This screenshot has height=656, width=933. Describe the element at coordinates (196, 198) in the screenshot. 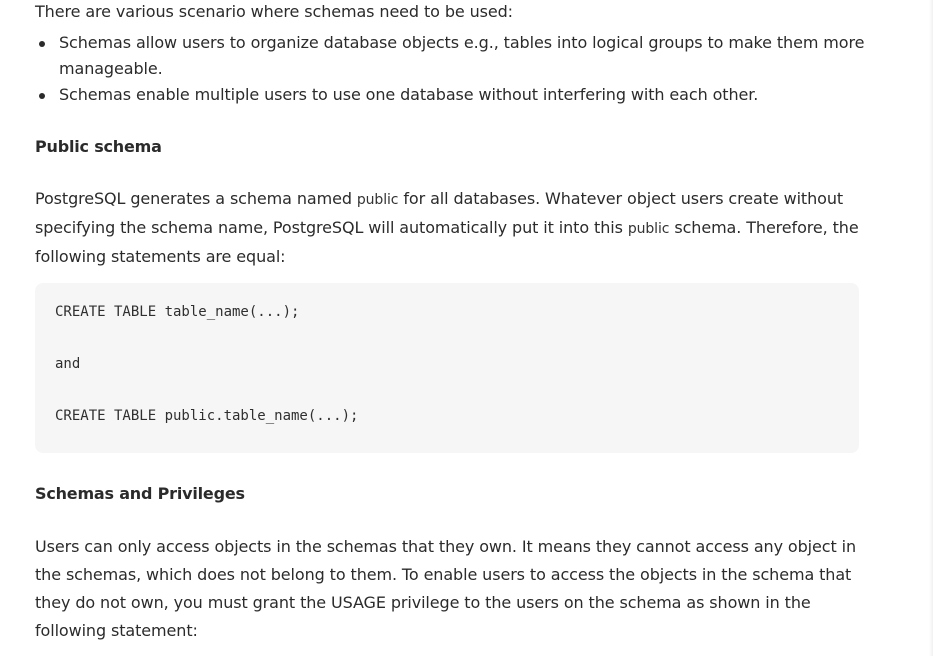

I see `text-run: PostgreSQL generates a schema named` at that location.